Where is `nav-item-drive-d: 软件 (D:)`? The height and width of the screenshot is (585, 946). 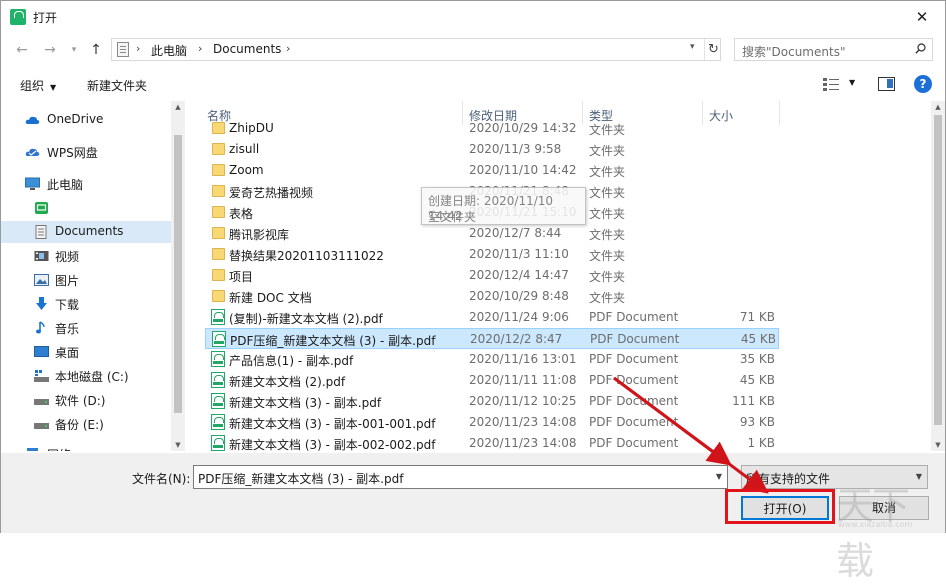 nav-item-drive-d: 软件 (D:) is located at coordinates (86, 400).